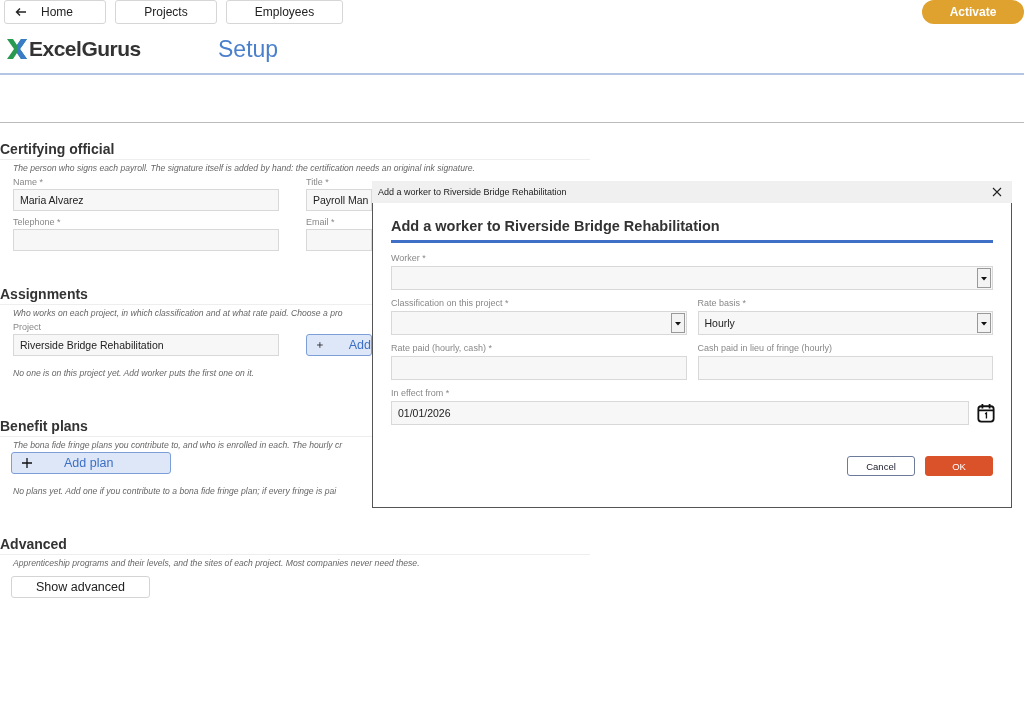  I want to click on field-label: Project, so click(27, 327).